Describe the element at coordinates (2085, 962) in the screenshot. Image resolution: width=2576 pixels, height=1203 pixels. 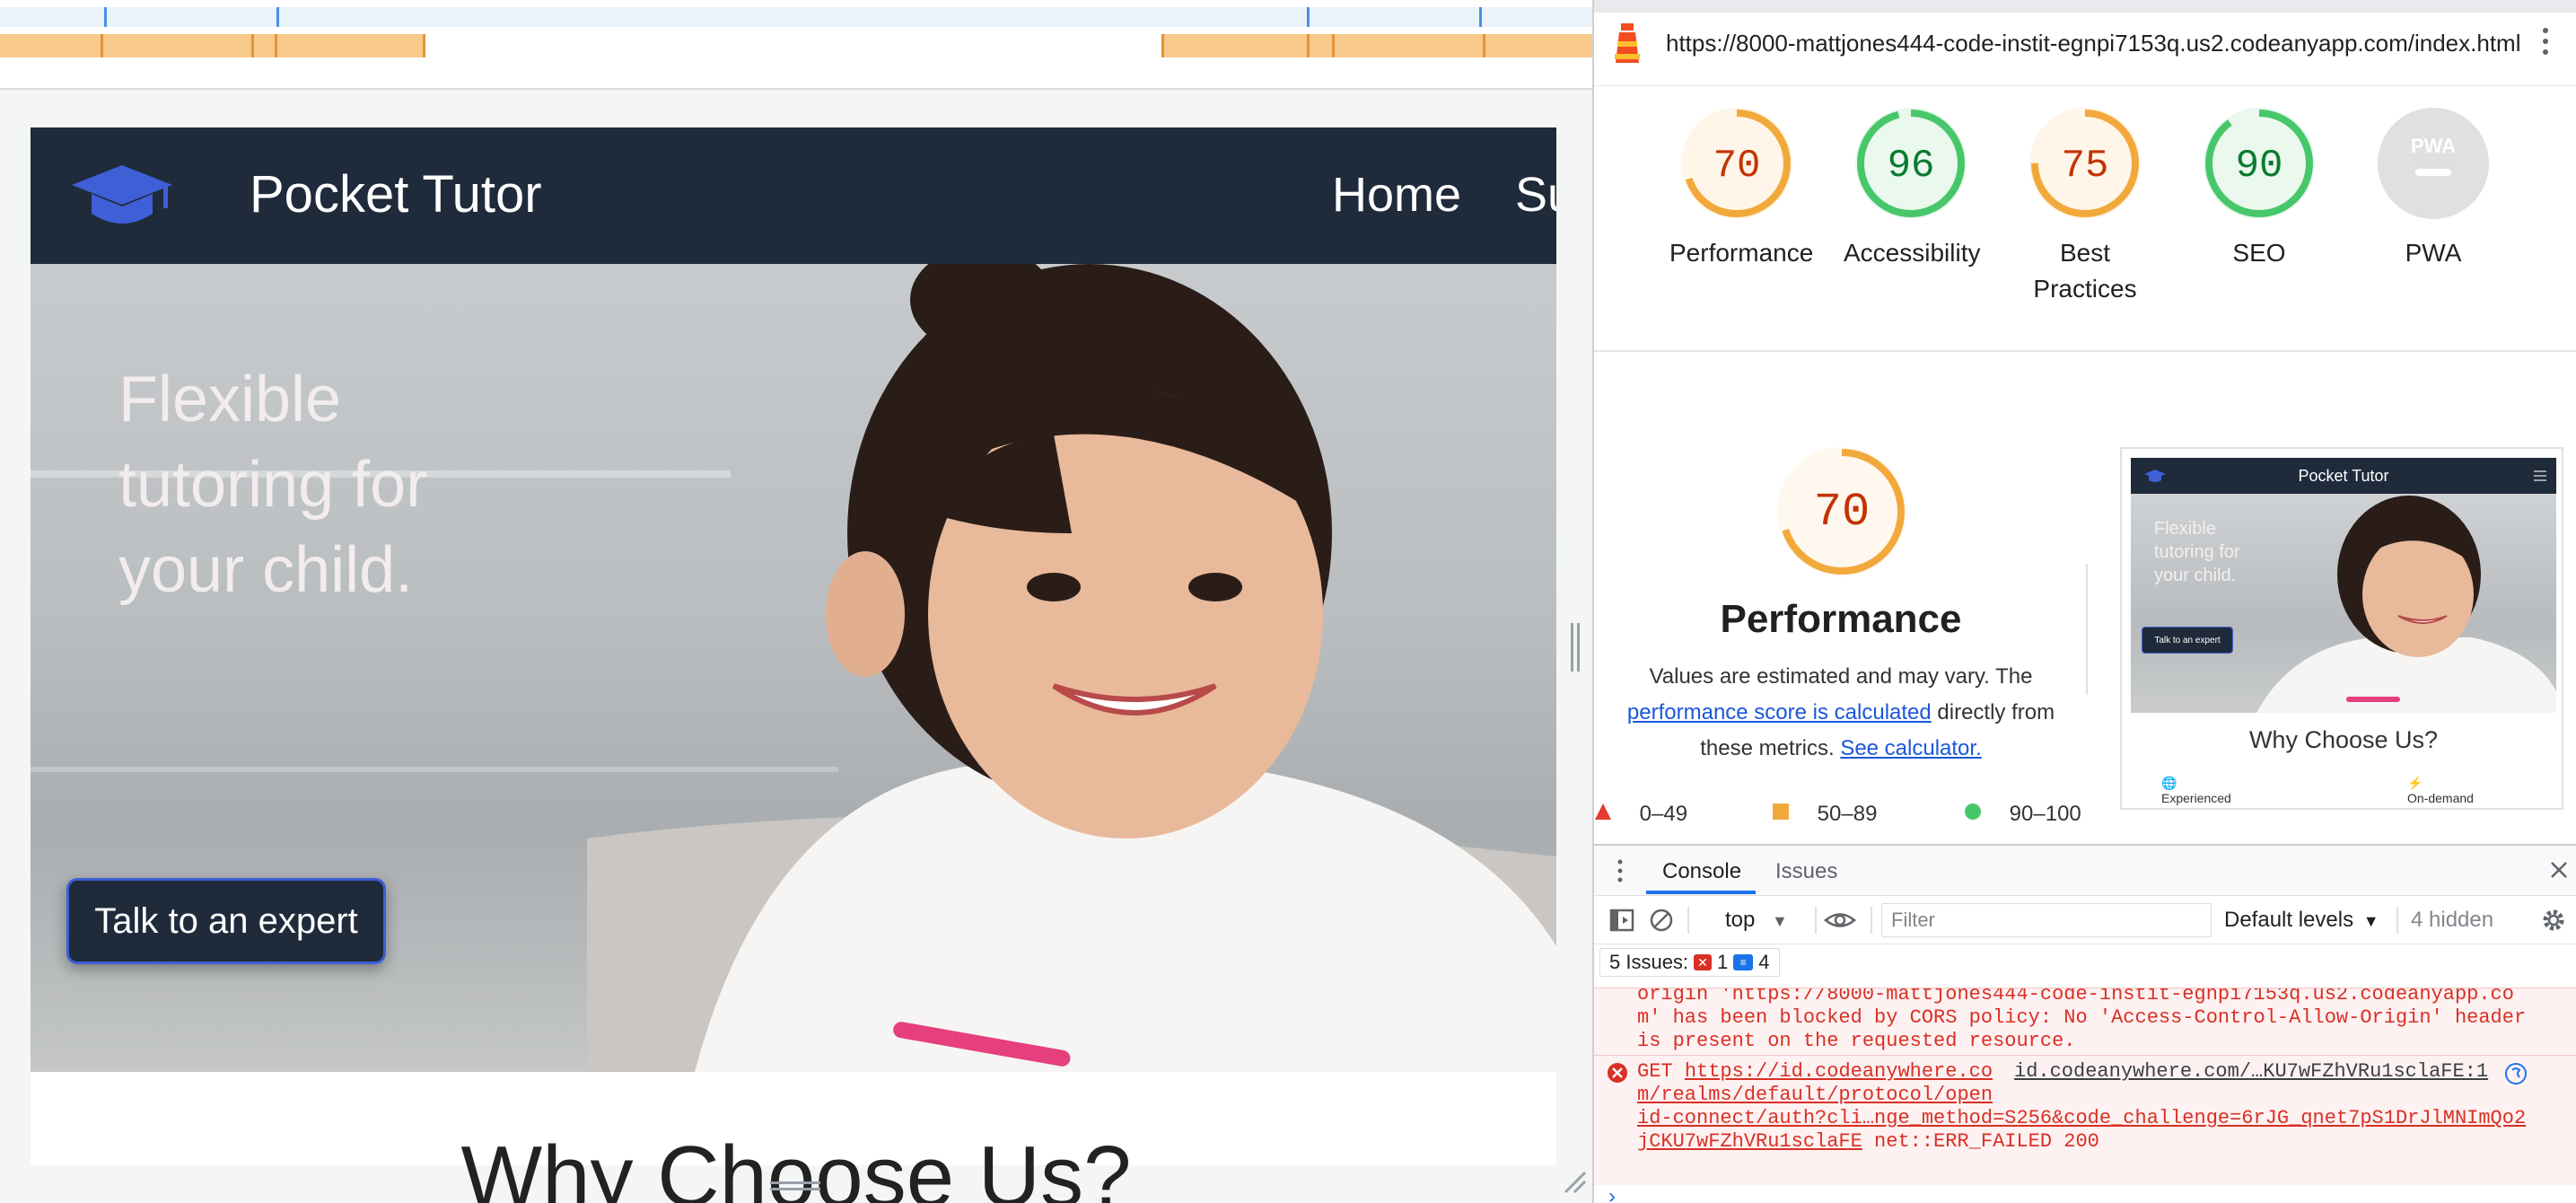
I see `issues-bar: 5 Issues: ✕ 1 ≡ 4` at that location.